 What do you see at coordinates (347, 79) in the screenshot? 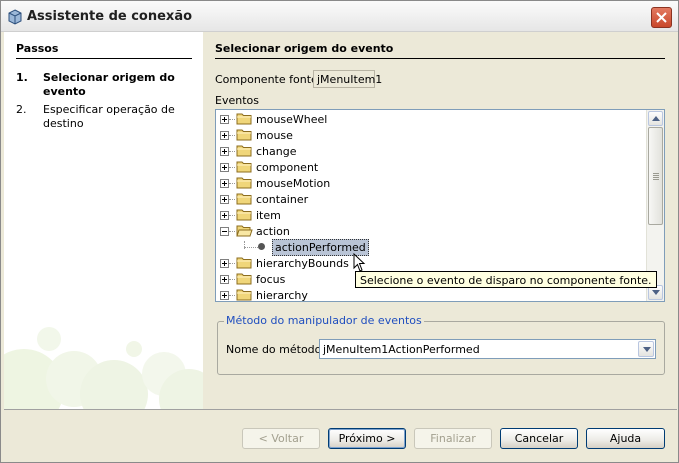
I see `component-field: jMenuItem1` at bounding box center [347, 79].